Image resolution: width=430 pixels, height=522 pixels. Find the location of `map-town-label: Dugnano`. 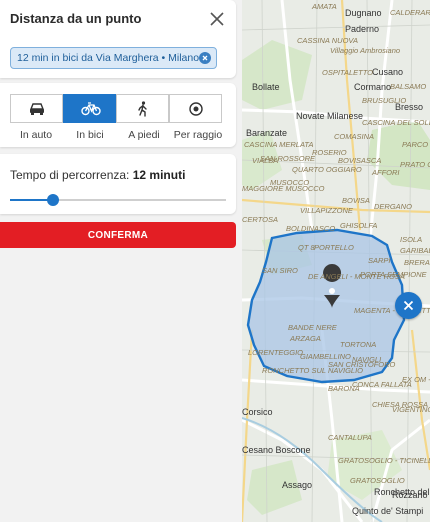

map-town-label: Dugnano is located at coordinates (363, 13).